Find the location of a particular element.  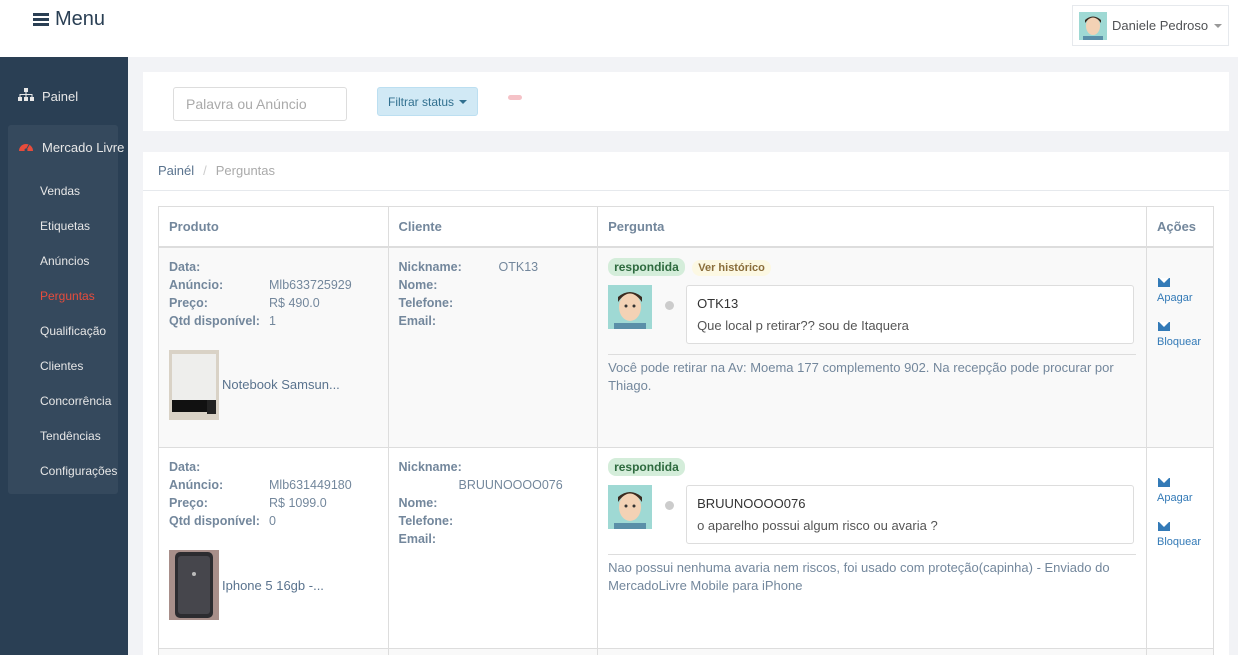

sidebar-item-mercado-livre: Mercado Livre is located at coordinates (71, 147).